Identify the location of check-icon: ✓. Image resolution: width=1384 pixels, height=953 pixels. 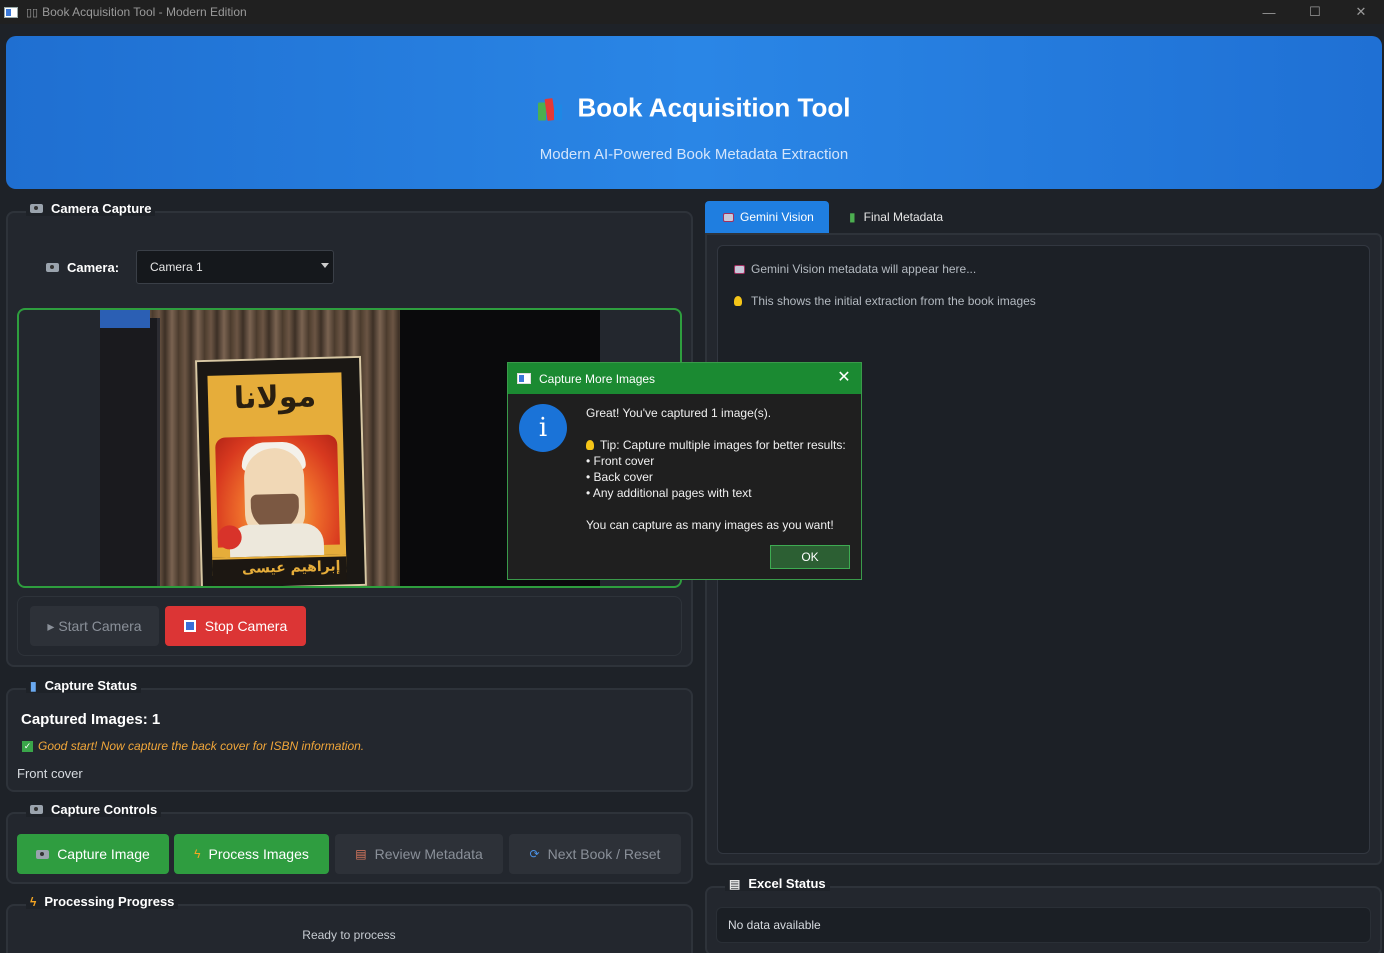
(27, 746).